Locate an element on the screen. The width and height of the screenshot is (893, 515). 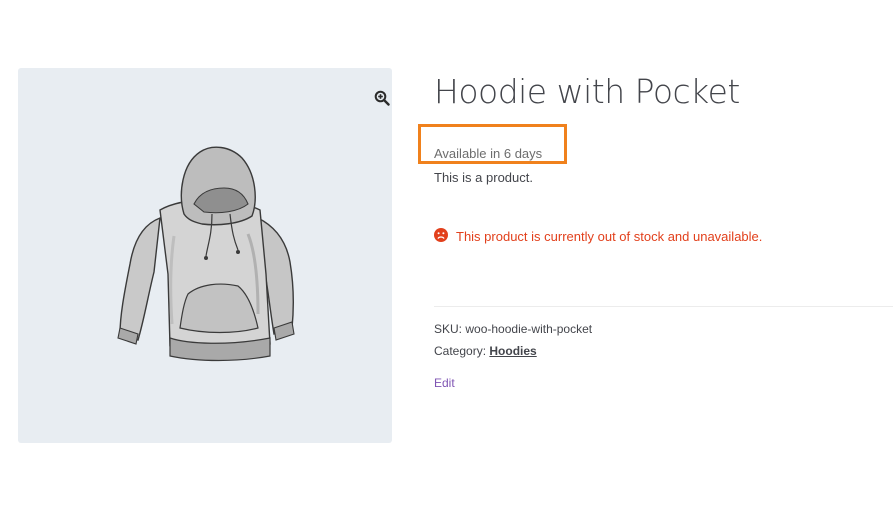
availability-text: Available in 6 days is located at coordinates (488, 153).